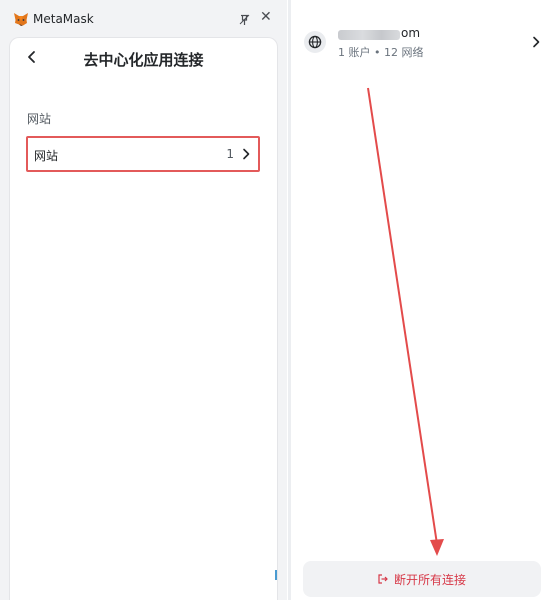 The height and width of the screenshot is (600, 551). Describe the element at coordinates (411, 33) in the screenshot. I see `site-domain-suffix: om` at that location.